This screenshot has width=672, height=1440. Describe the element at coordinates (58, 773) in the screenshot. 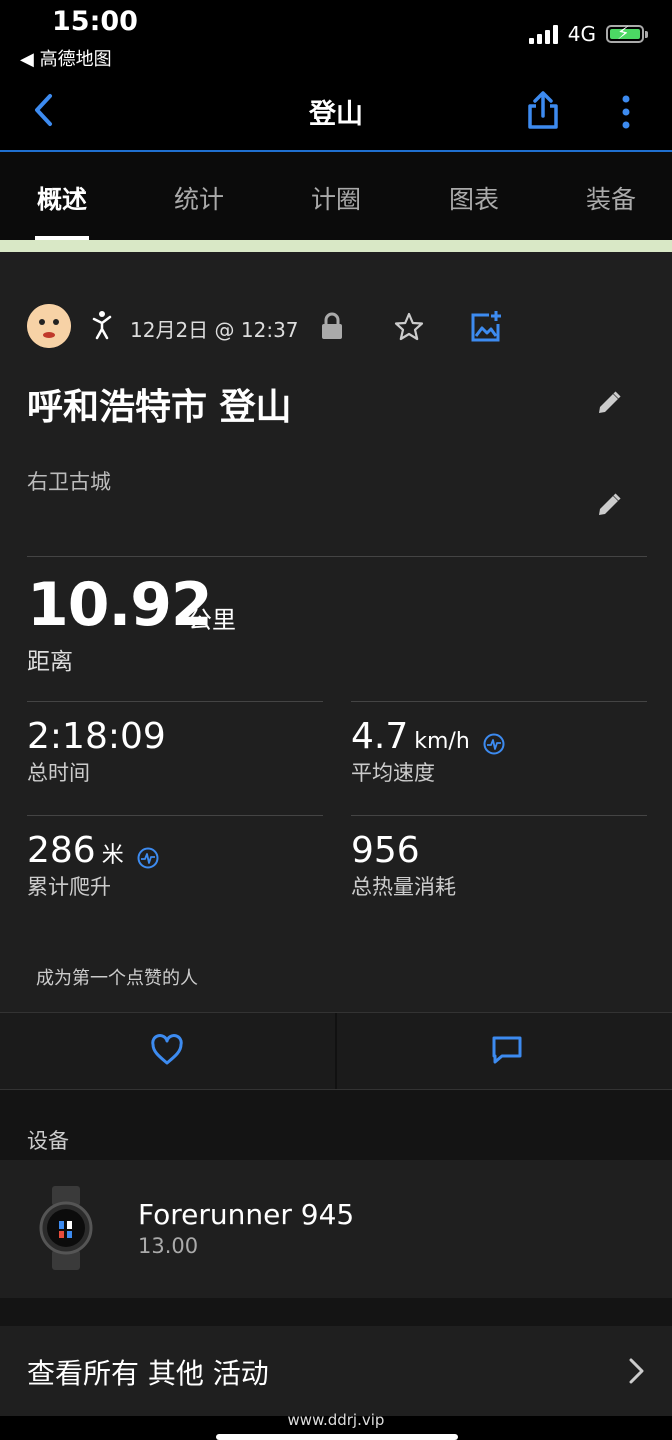

I see `stat-label: 总时间` at that location.